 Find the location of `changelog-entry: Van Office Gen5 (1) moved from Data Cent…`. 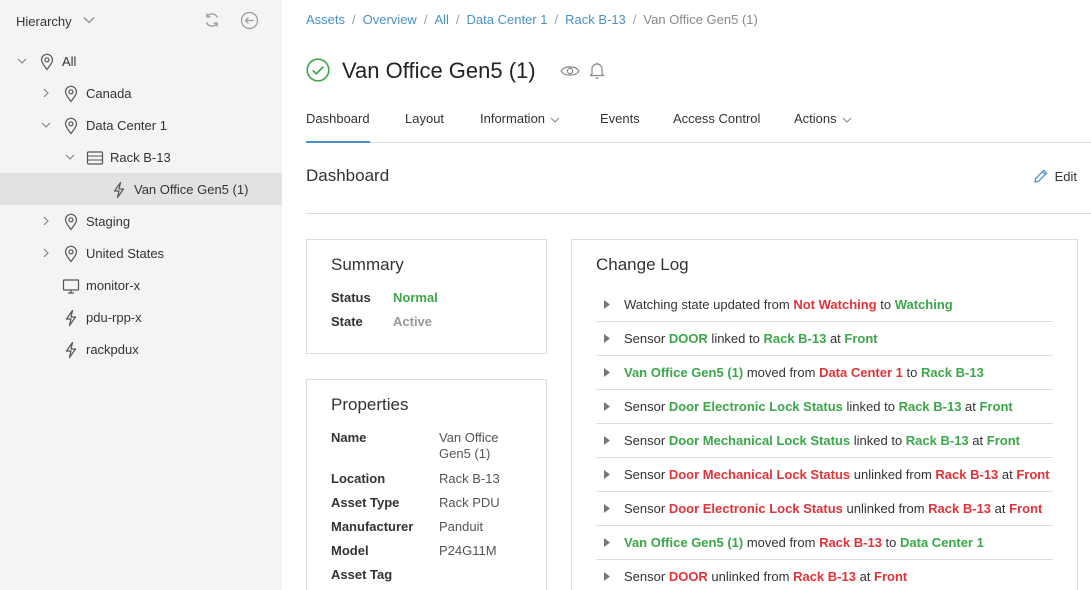

changelog-entry: Van Office Gen5 (1) moved from Data Cent… is located at coordinates (824, 373).